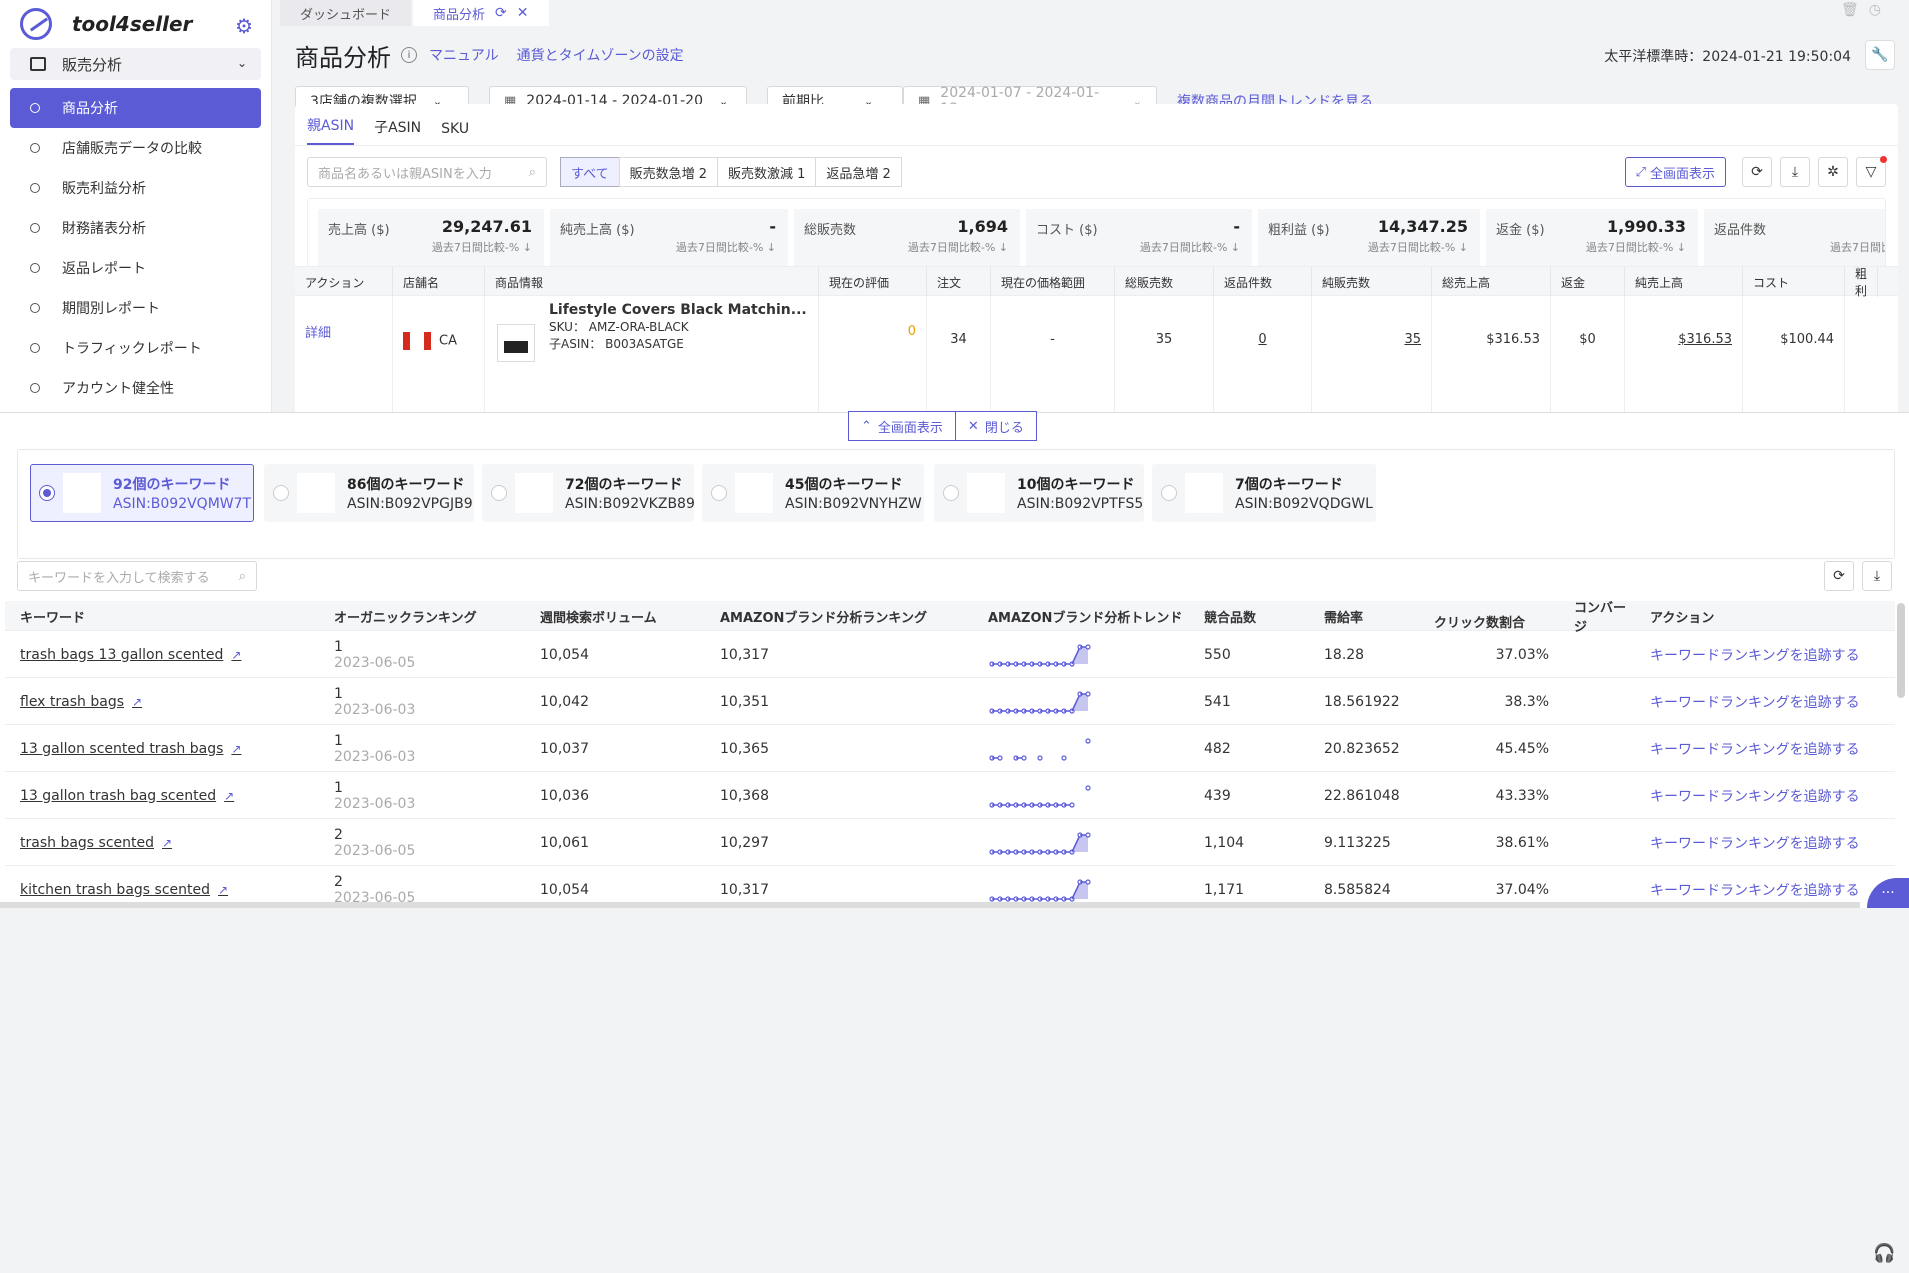 This screenshot has width=1909, height=1273. I want to click on chip-sales-drop: 販売数激減 1, so click(766, 172).